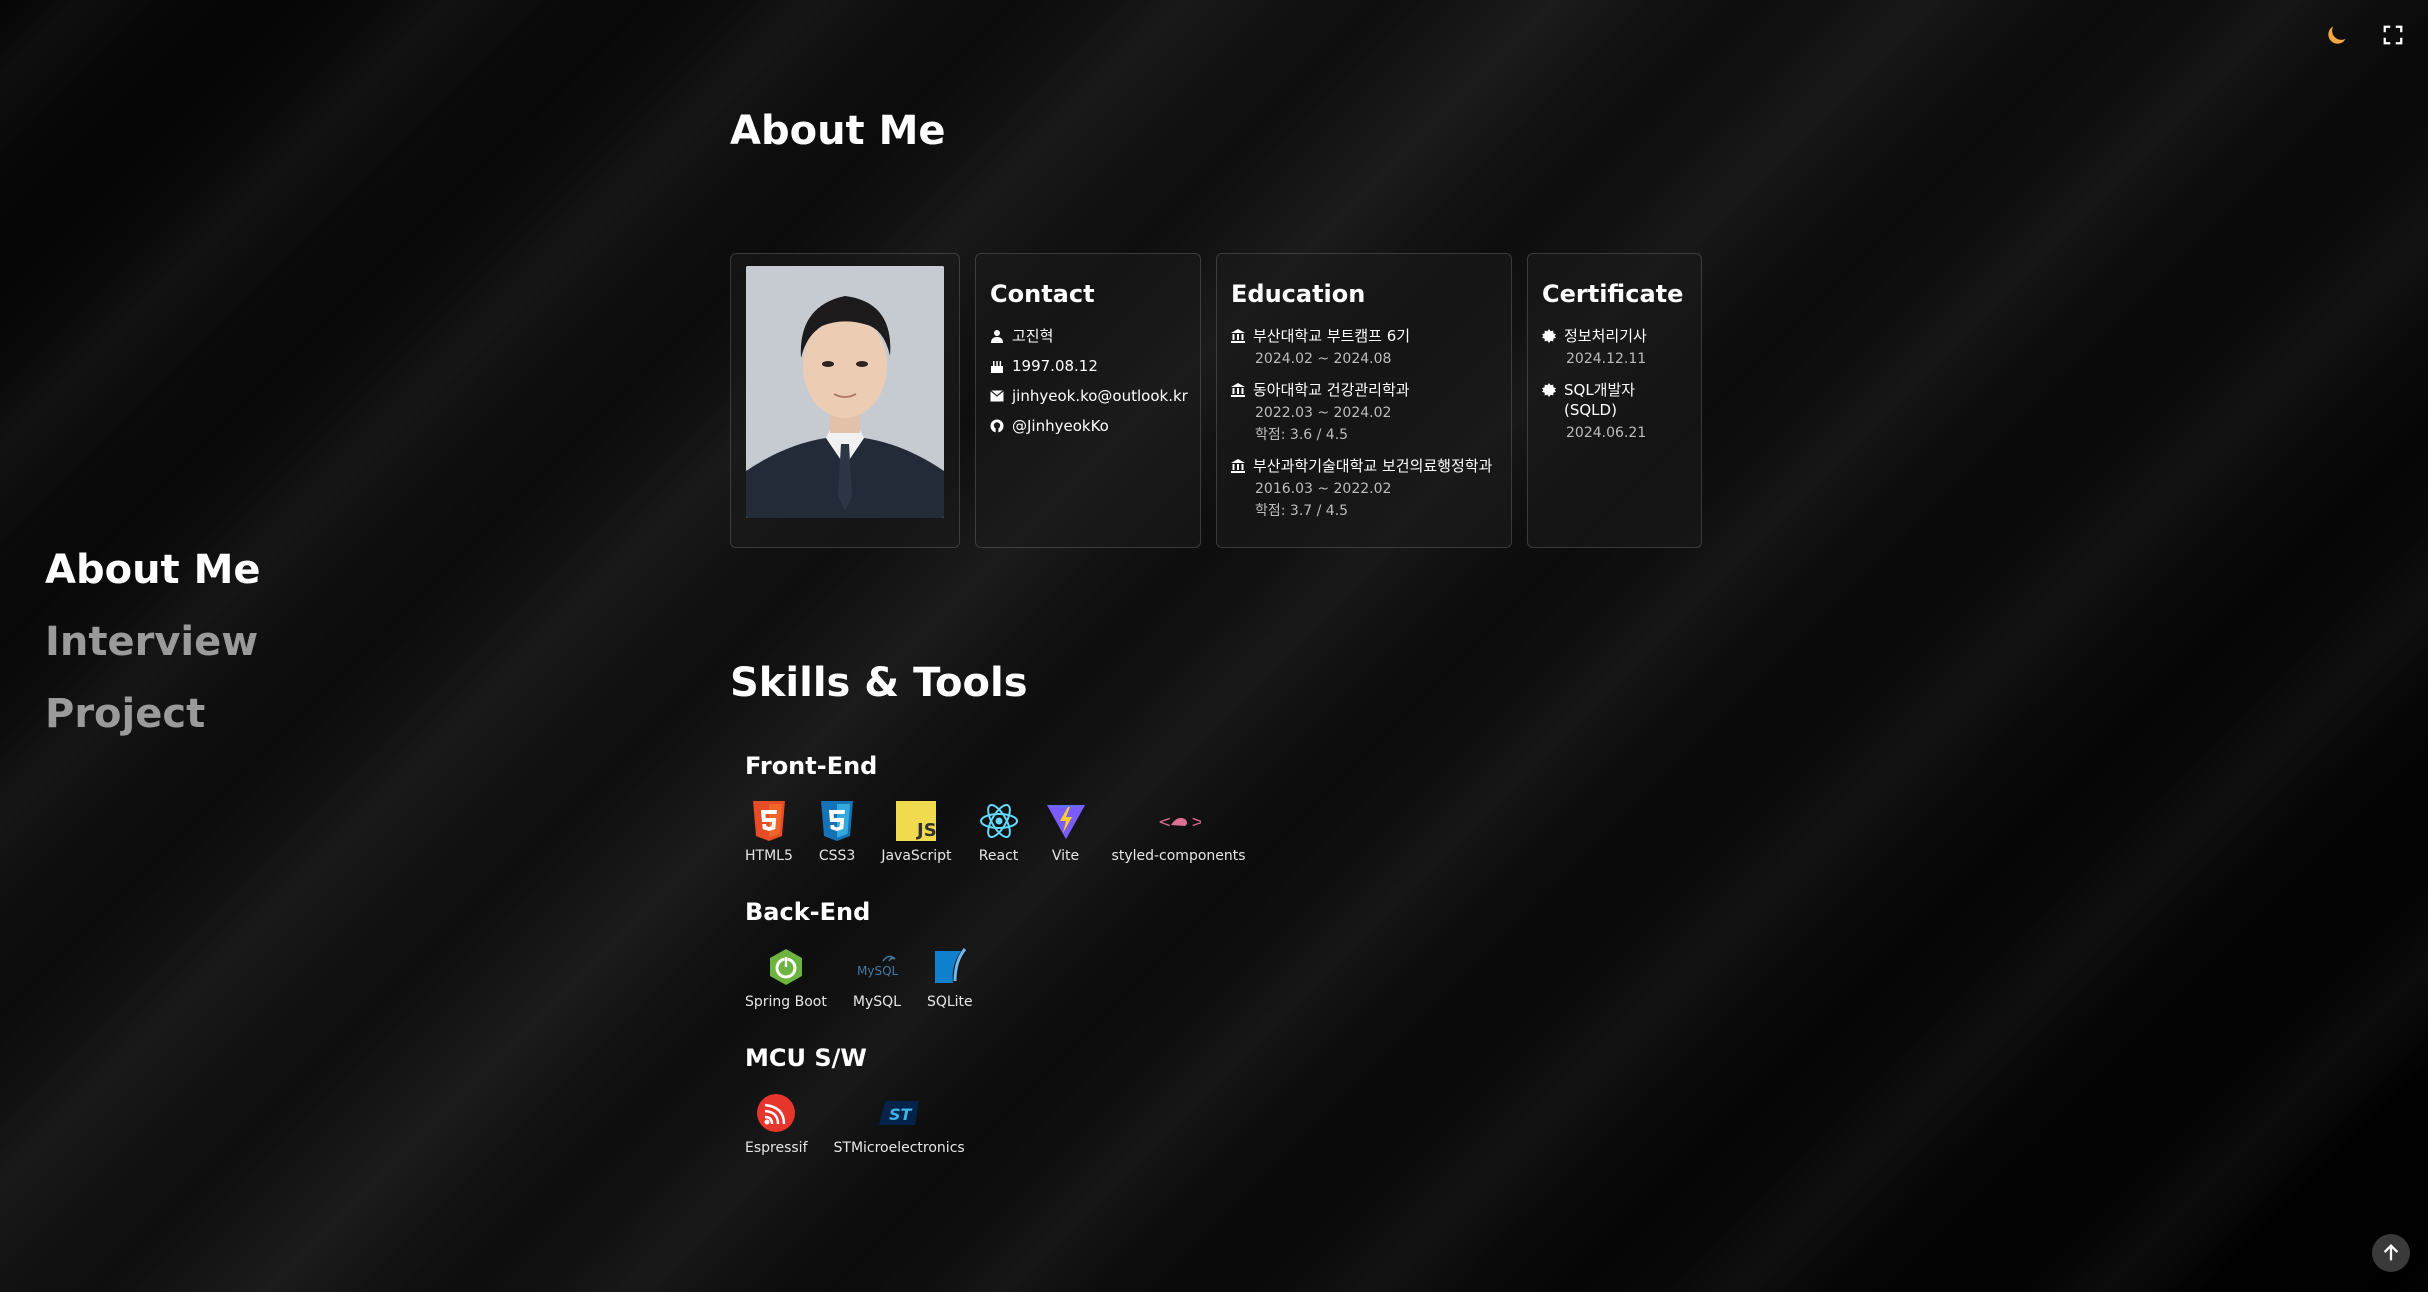 This screenshot has height=1292, width=2428. I want to click on moon-icon, so click(2337, 35).